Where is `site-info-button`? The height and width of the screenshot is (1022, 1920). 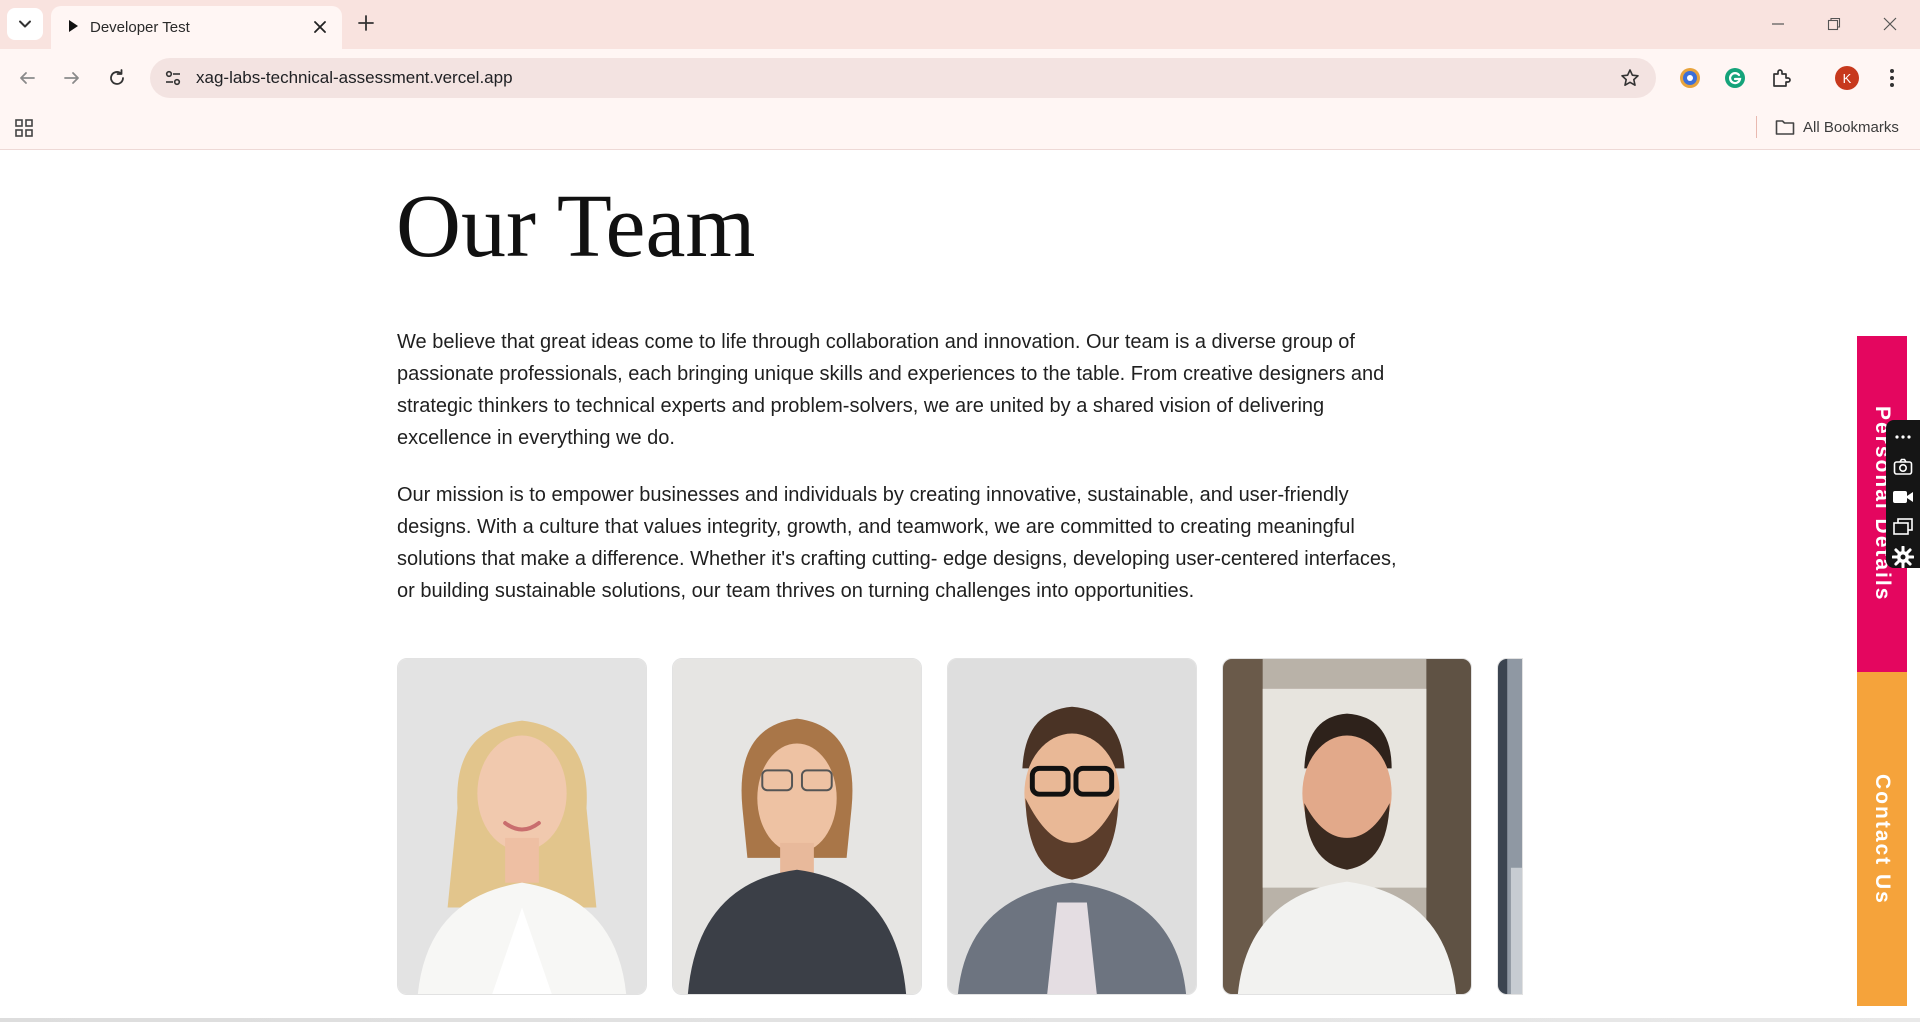
site-info-button is located at coordinates (173, 78).